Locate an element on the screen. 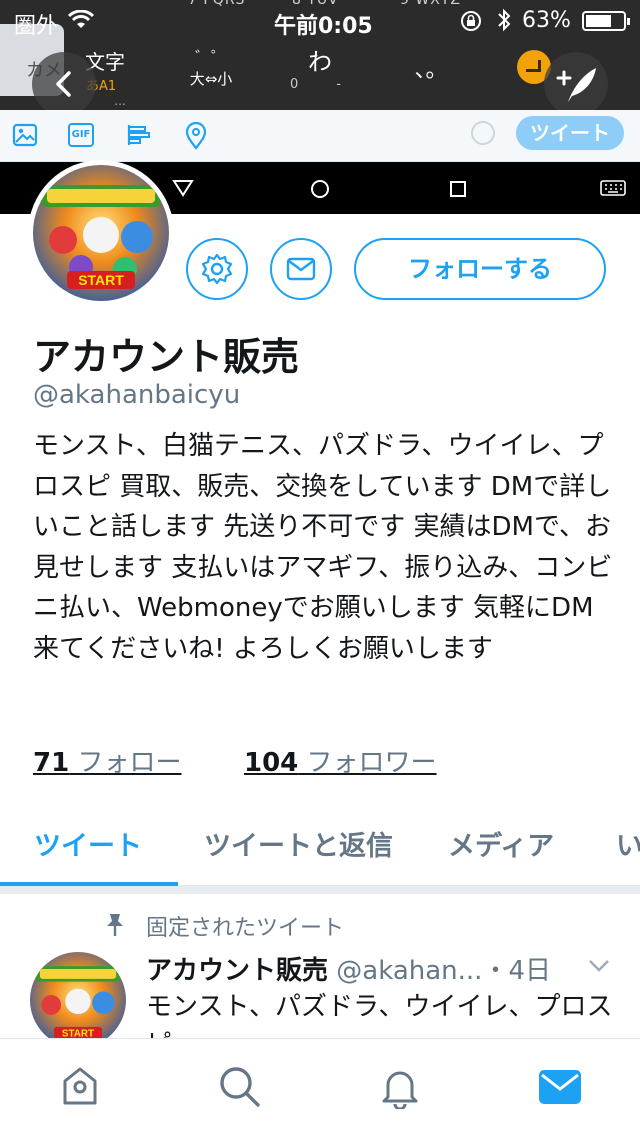 Image resolution: width=640 pixels, height=1136 pixels. case-label: 大⇔小 is located at coordinates (211, 79).